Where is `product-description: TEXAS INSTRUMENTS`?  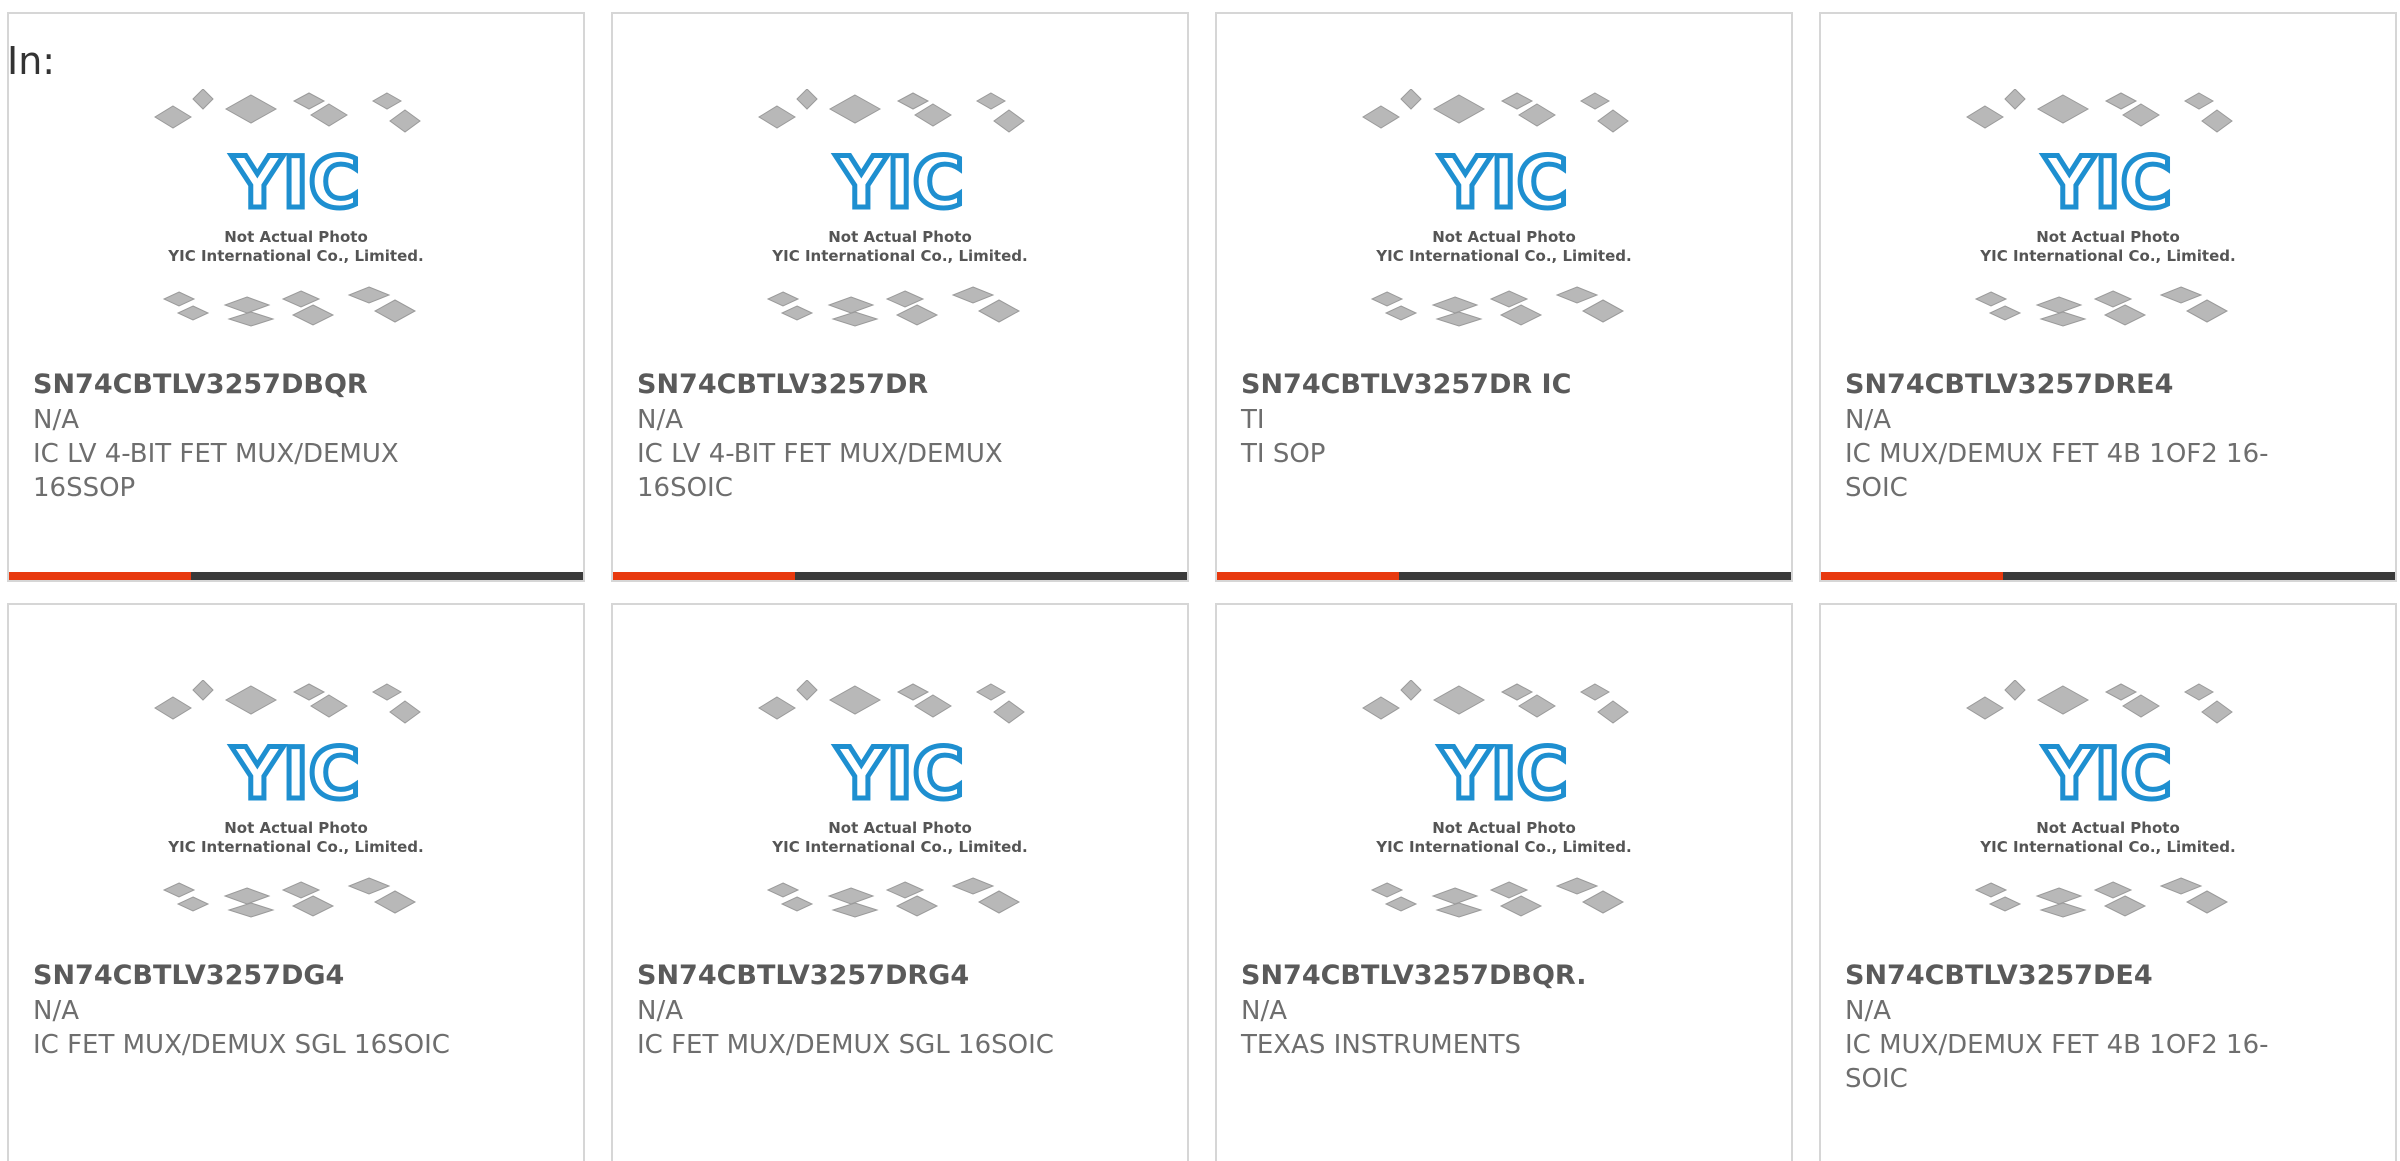 product-description: TEXAS INSTRUMENTS is located at coordinates (1381, 1045).